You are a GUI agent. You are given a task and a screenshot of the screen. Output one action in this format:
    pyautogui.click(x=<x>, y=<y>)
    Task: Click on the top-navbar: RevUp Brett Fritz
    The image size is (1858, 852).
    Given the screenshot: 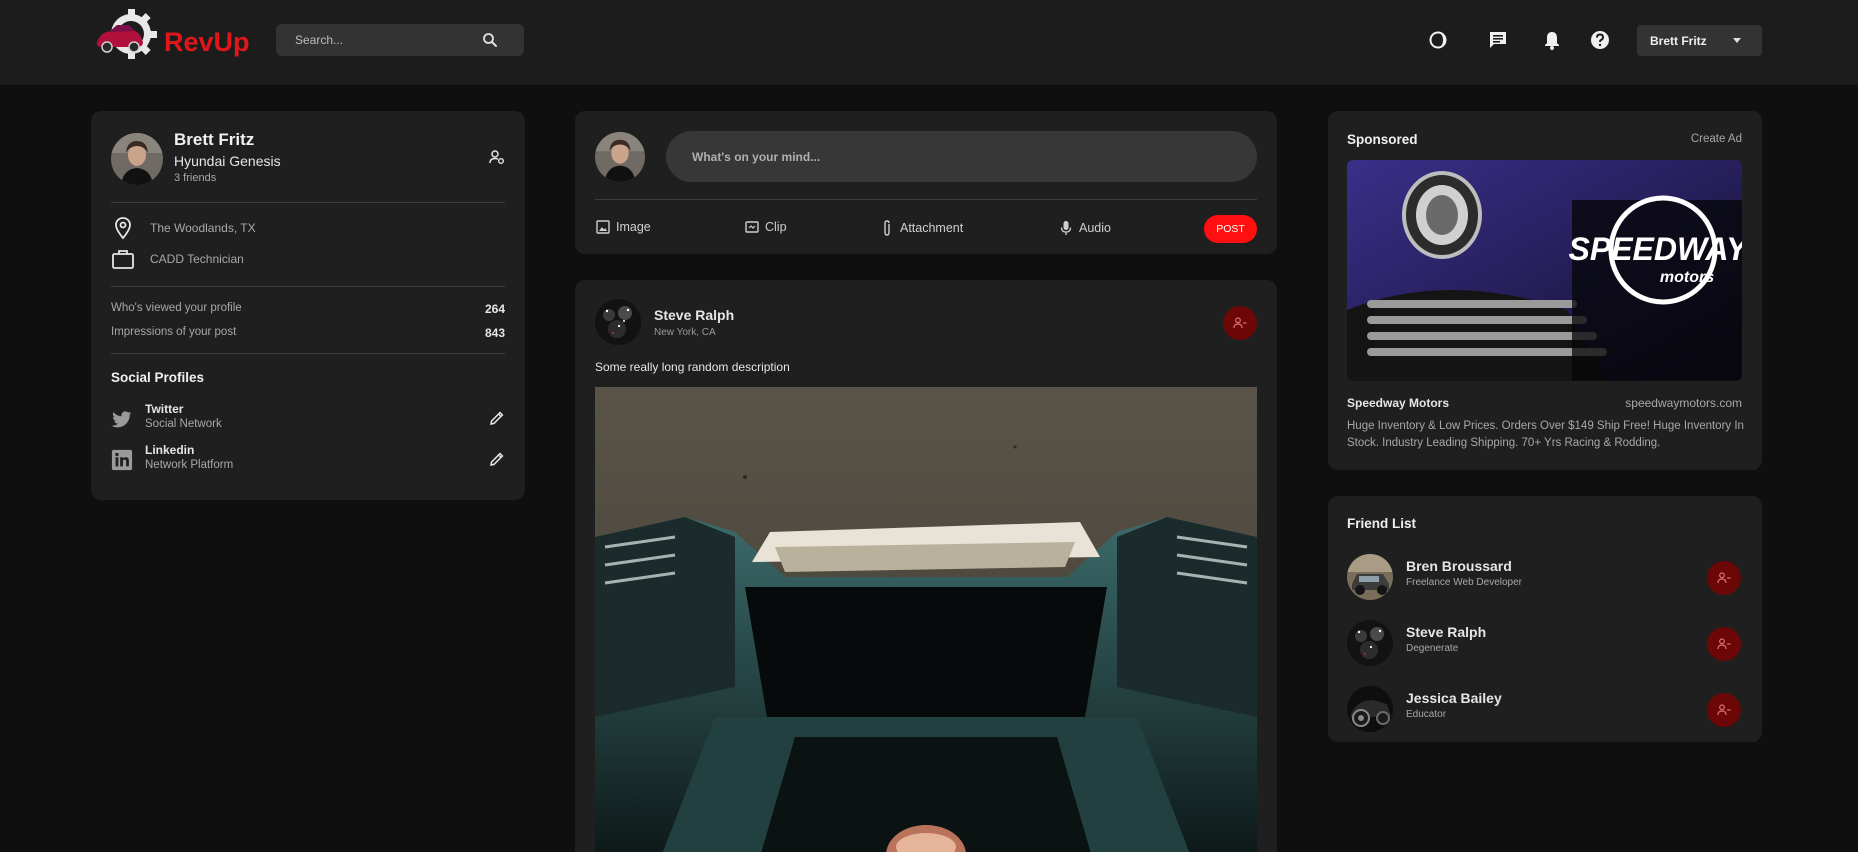 What is the action you would take?
    pyautogui.click(x=929, y=42)
    